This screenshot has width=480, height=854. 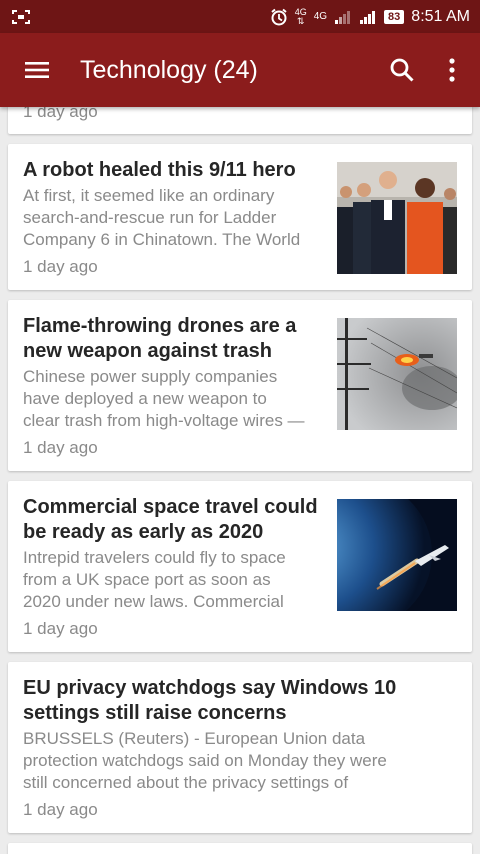 I want to click on clock: 8:51 AM, so click(x=440, y=16).